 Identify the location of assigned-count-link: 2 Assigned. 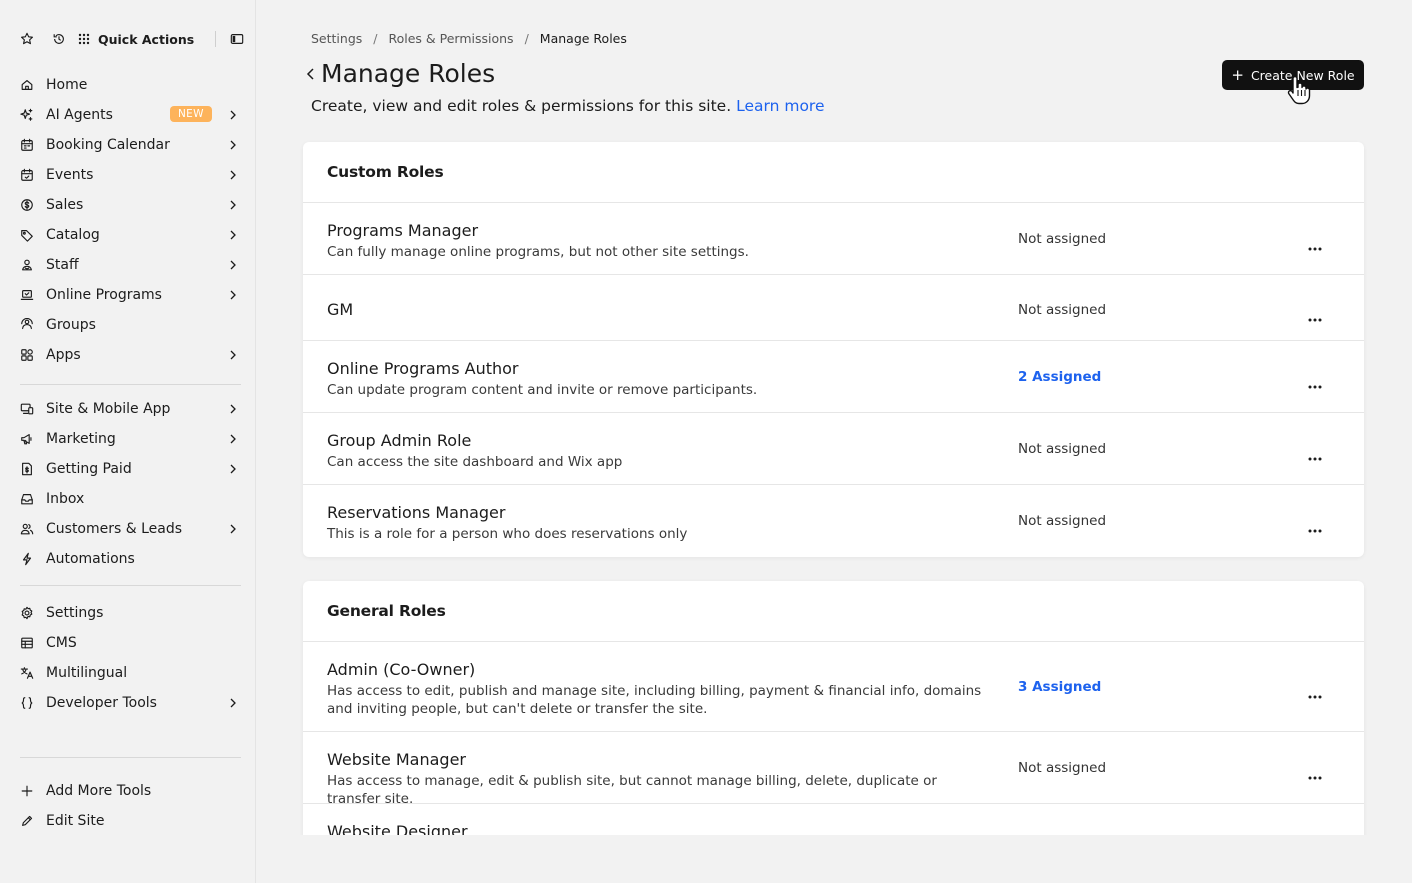
(1059, 377).